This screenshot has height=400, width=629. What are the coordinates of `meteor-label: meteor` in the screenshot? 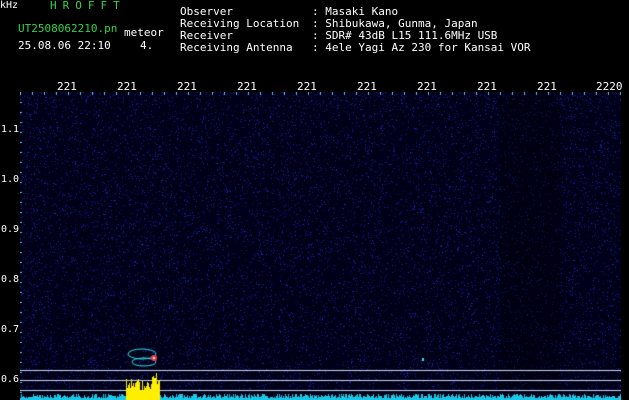 It's located at (144, 32).